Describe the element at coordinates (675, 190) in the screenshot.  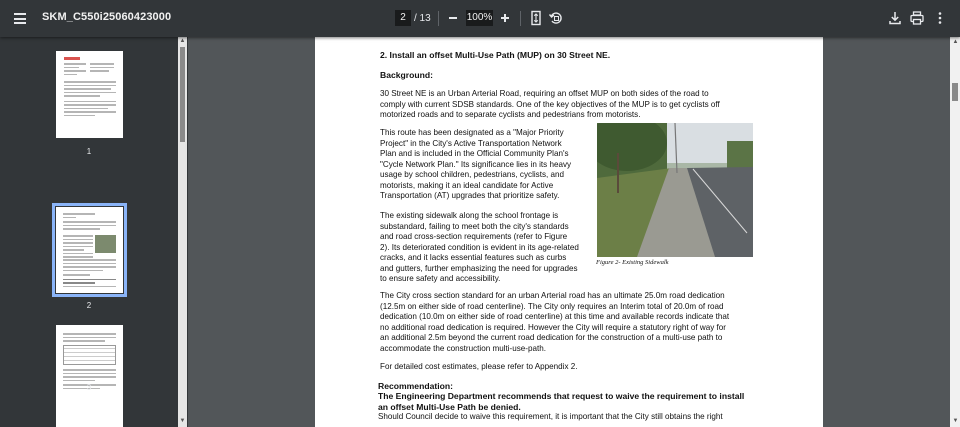
I see `sidewalk-photo` at that location.